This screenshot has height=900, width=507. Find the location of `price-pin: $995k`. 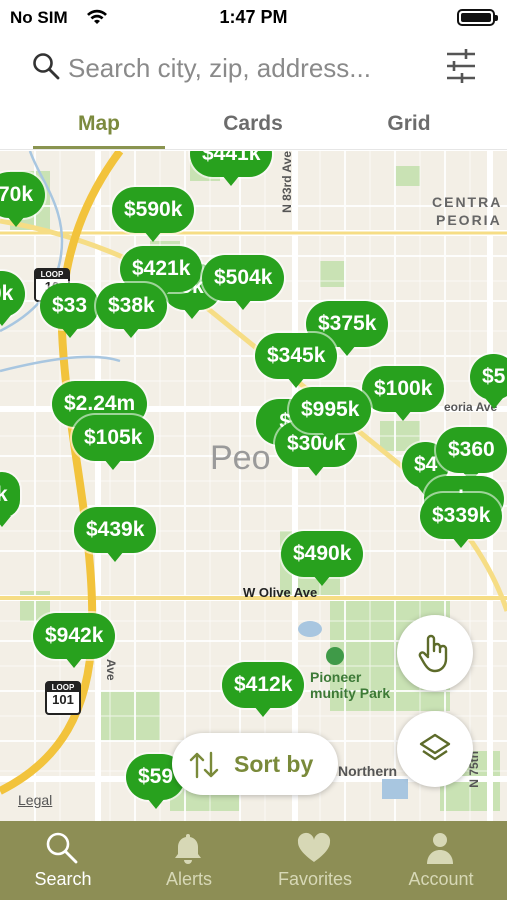

price-pin: $995k is located at coordinates (330, 414).